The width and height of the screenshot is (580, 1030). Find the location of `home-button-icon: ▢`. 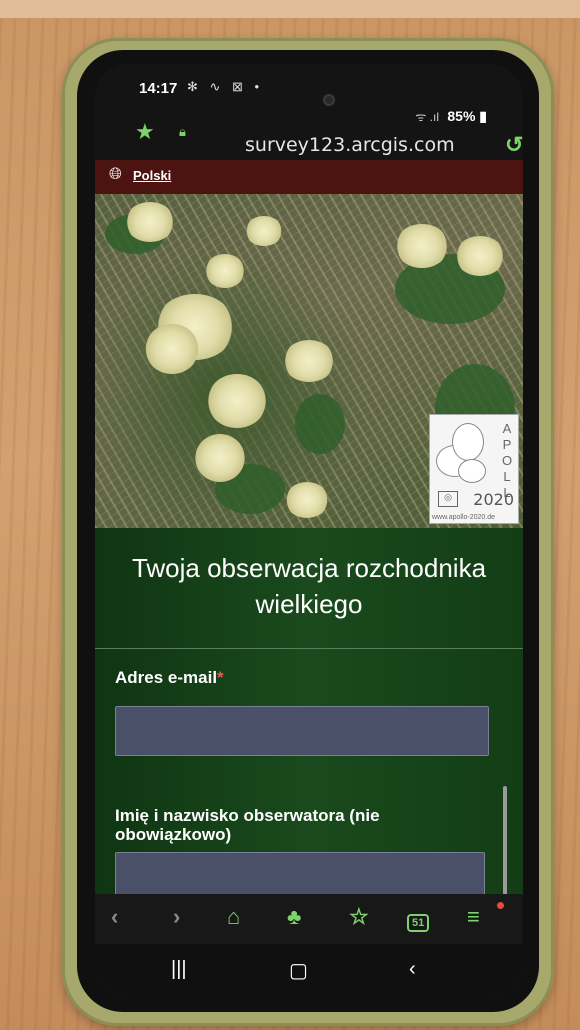

home-button-icon: ▢ is located at coordinates (298, 970).